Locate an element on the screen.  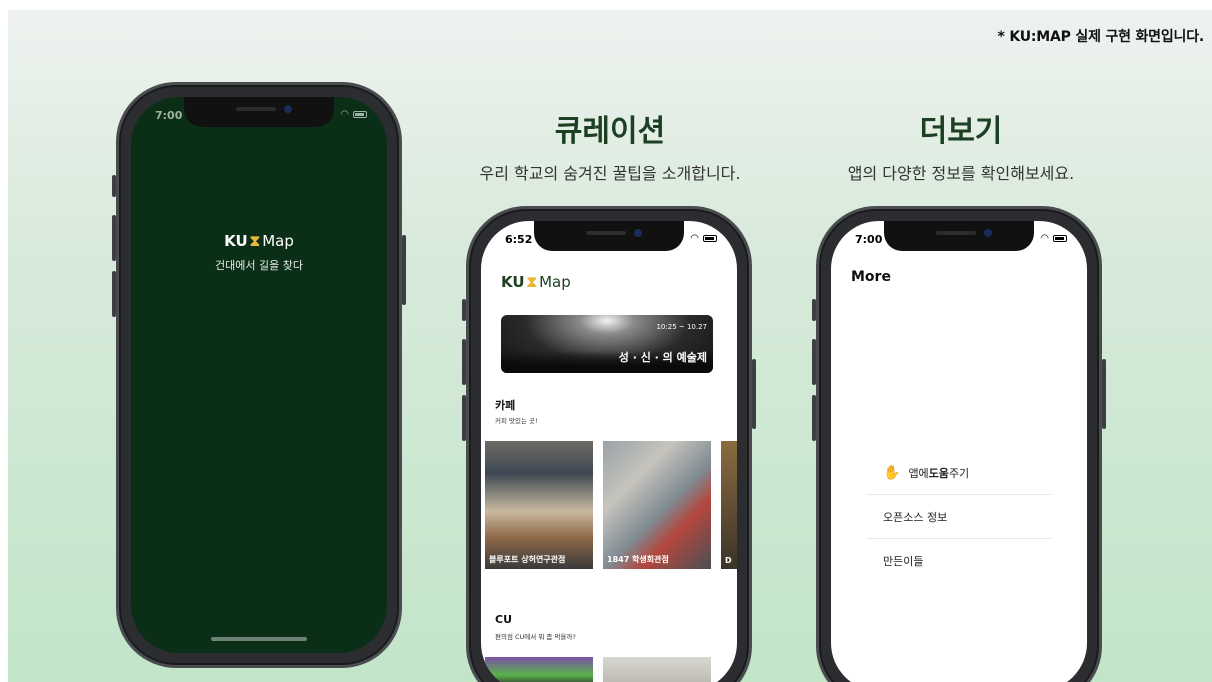
splash-tagline: 건대에서 길을 찾다 is located at coordinates (259, 265).